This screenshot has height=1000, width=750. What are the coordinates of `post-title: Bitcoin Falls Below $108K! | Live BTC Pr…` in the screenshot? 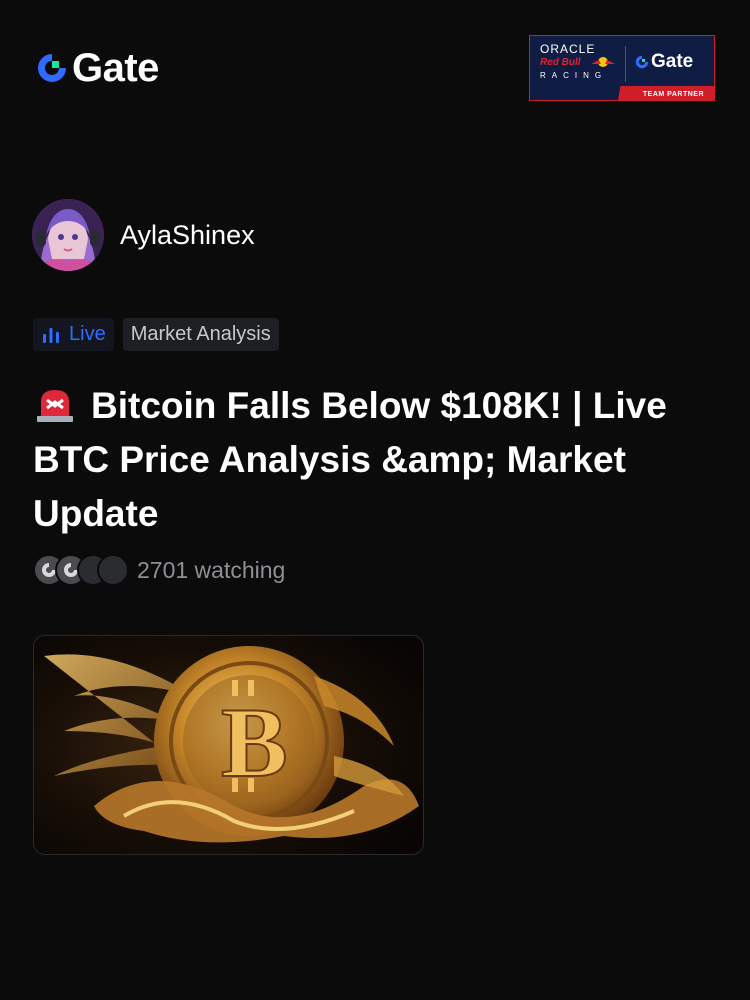 It's located at (378, 460).